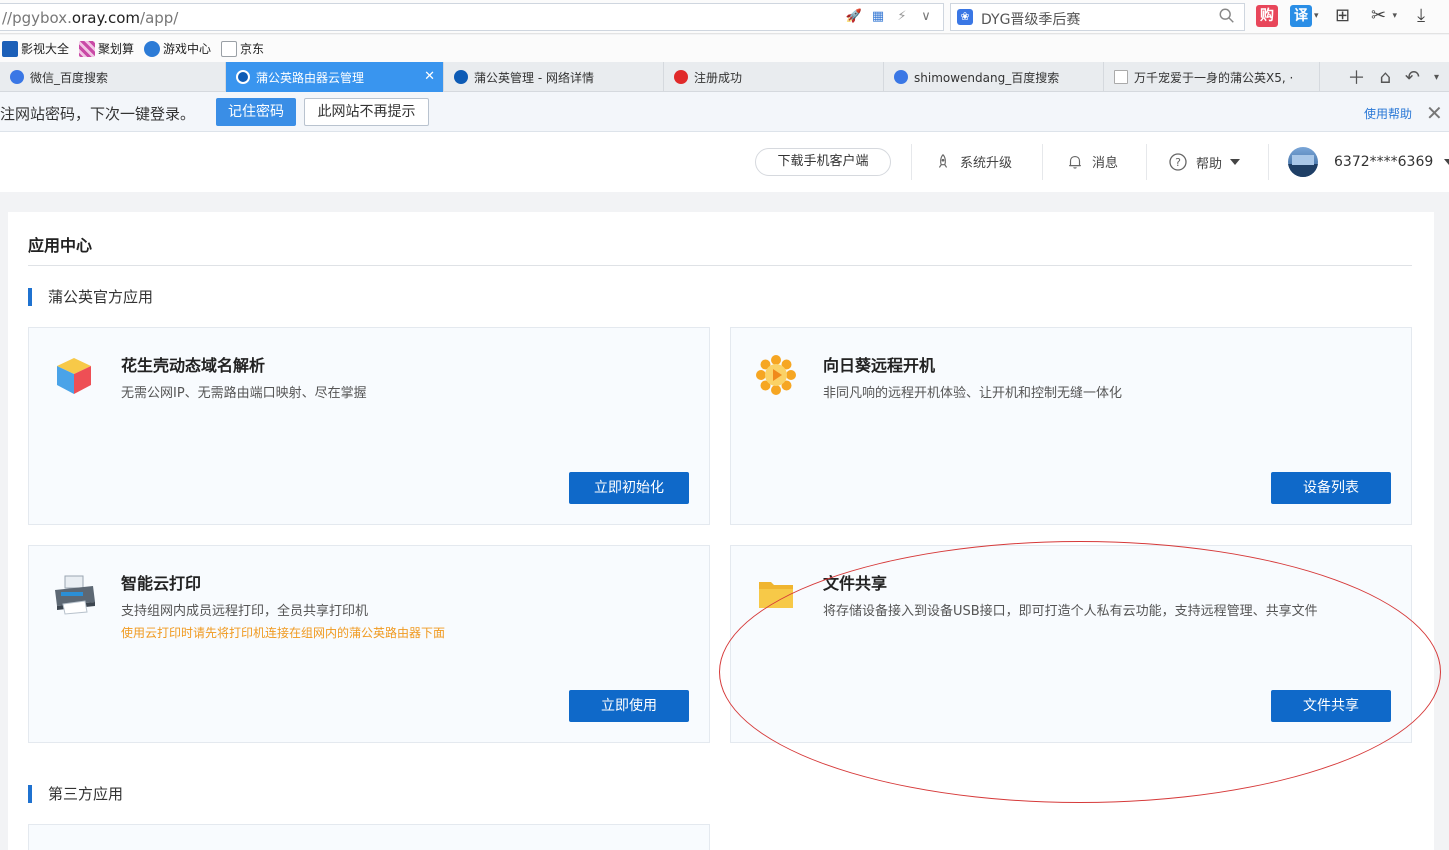 This screenshot has width=1449, height=850. Describe the element at coordinates (926, 17) in the screenshot. I see `chevron-down-icon: ∨` at that location.